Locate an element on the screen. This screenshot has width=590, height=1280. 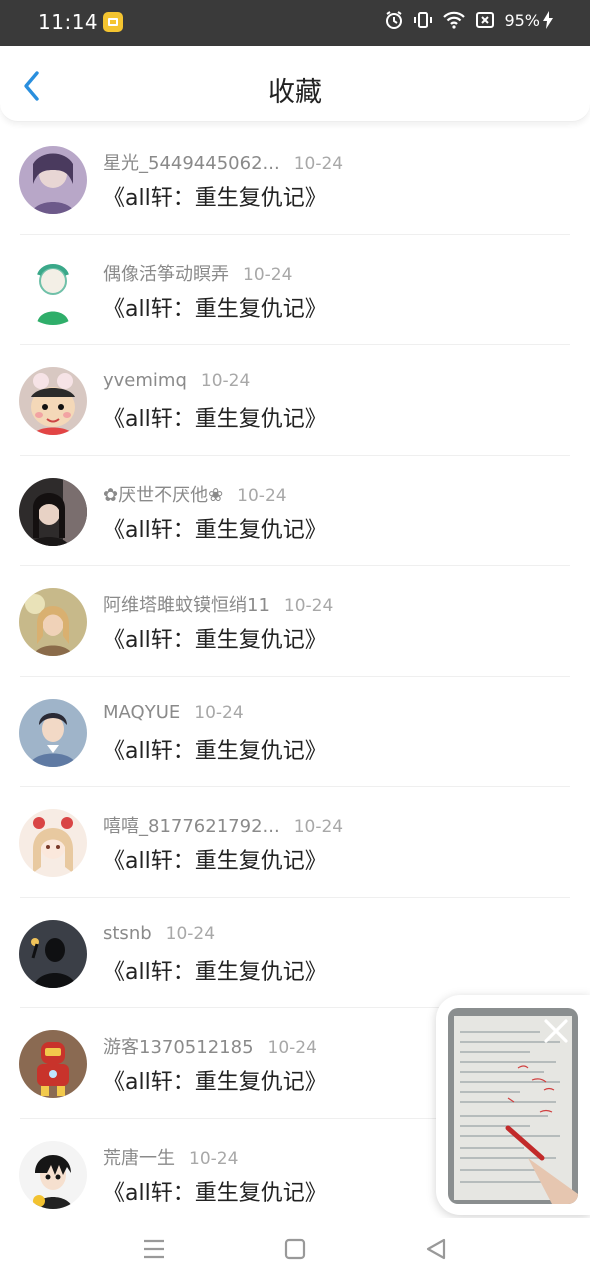
item-meta: 星光_5449445062... 10-24 is located at coordinates (223, 162).